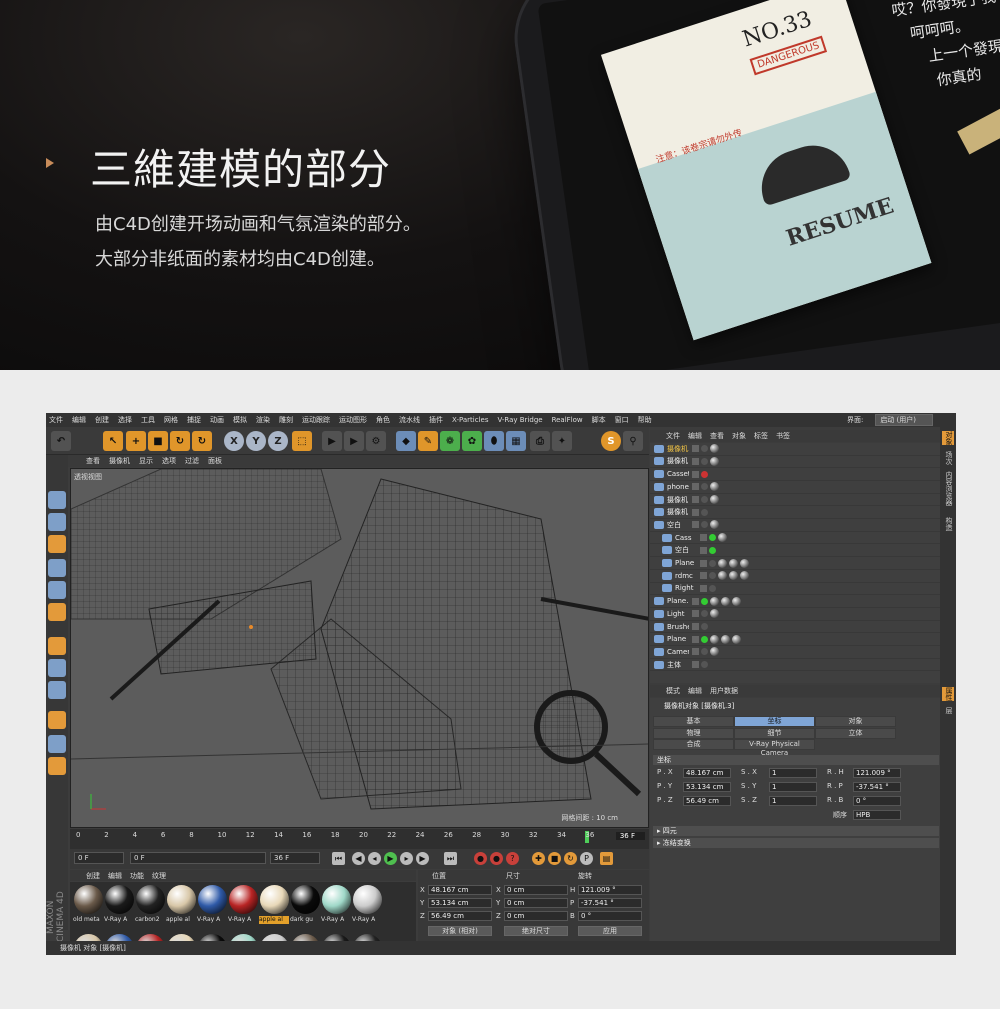  I want to click on viewport-menu-item: 摄像机, so click(119, 461).